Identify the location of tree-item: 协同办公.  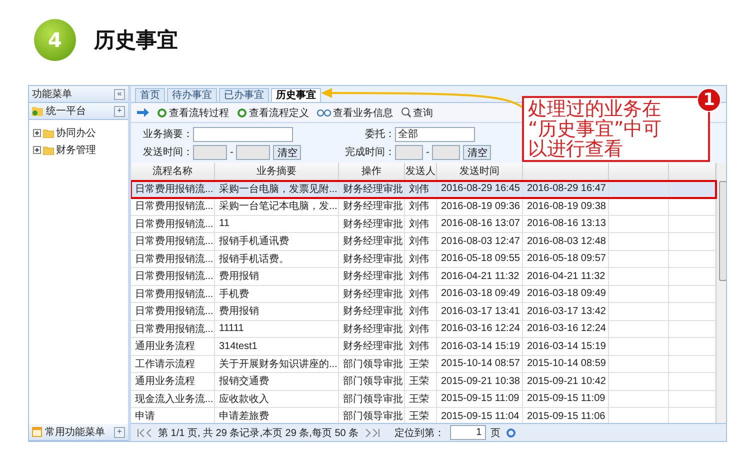
(76, 133).